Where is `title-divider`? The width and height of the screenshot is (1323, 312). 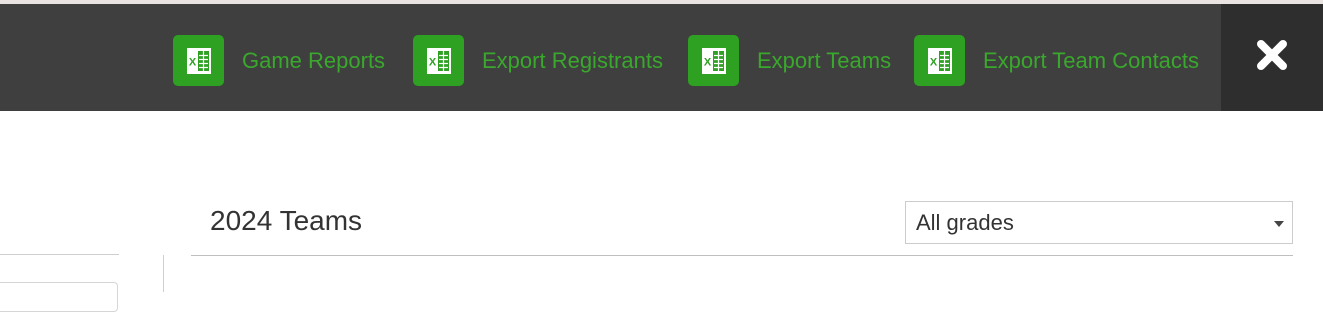
title-divider is located at coordinates (742, 255).